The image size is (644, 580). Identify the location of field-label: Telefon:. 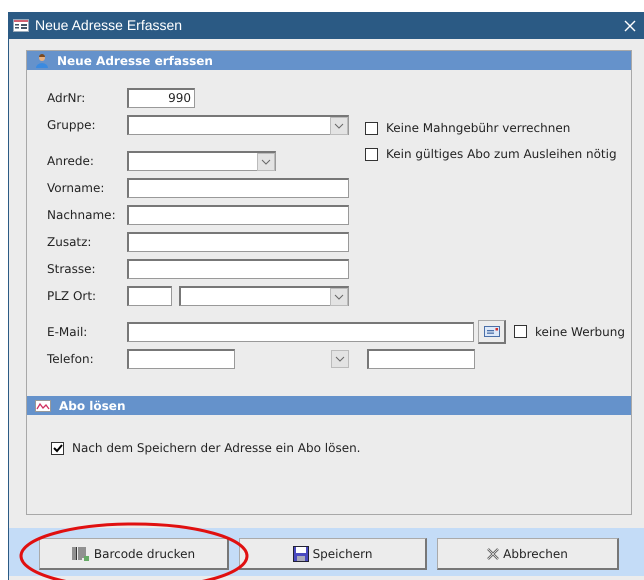
(71, 359).